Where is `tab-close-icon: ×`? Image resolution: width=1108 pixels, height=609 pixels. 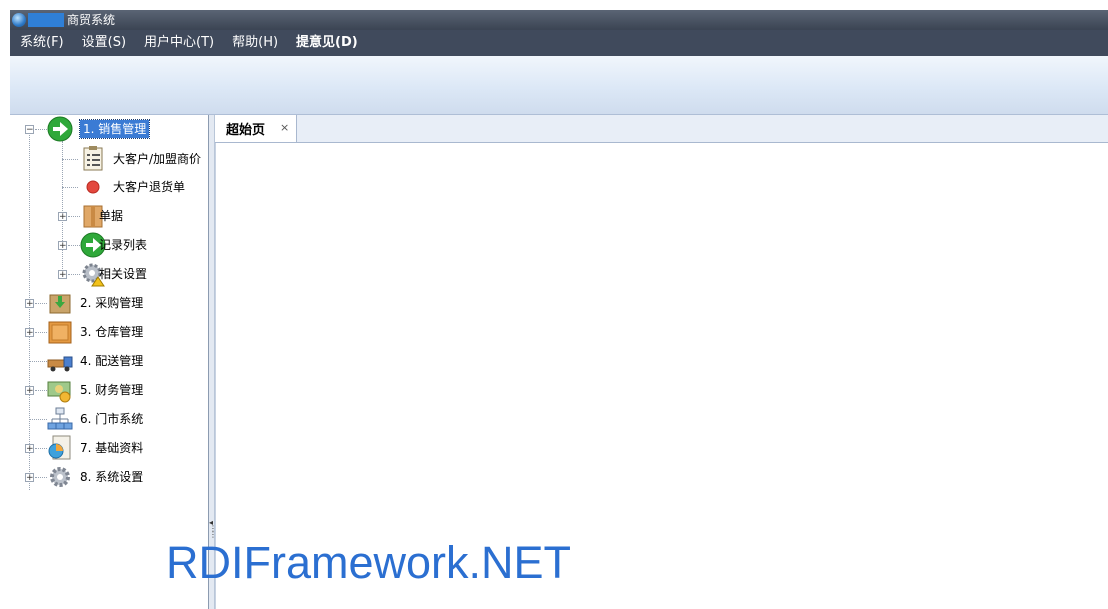 tab-close-icon: × is located at coordinates (284, 127).